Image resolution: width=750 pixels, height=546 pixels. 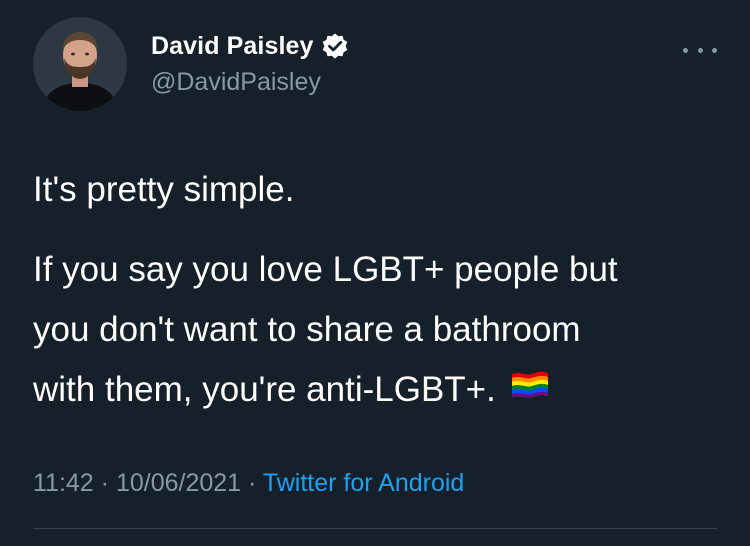 What do you see at coordinates (178, 483) in the screenshot?
I see `tweet-date: 10/06/2021` at bounding box center [178, 483].